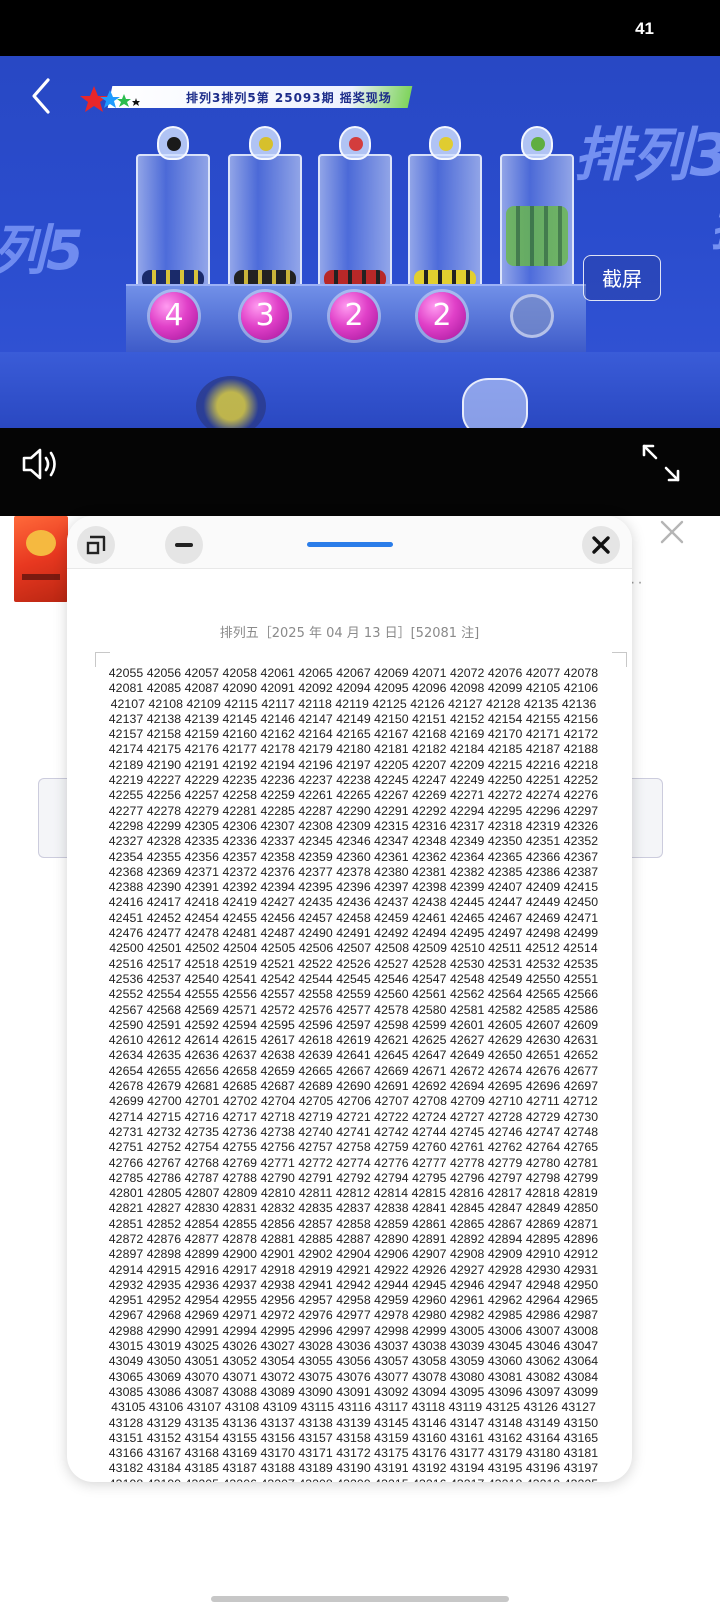 The image size is (720, 1612). I want to click on status-bar: 41, so click(360, 28).